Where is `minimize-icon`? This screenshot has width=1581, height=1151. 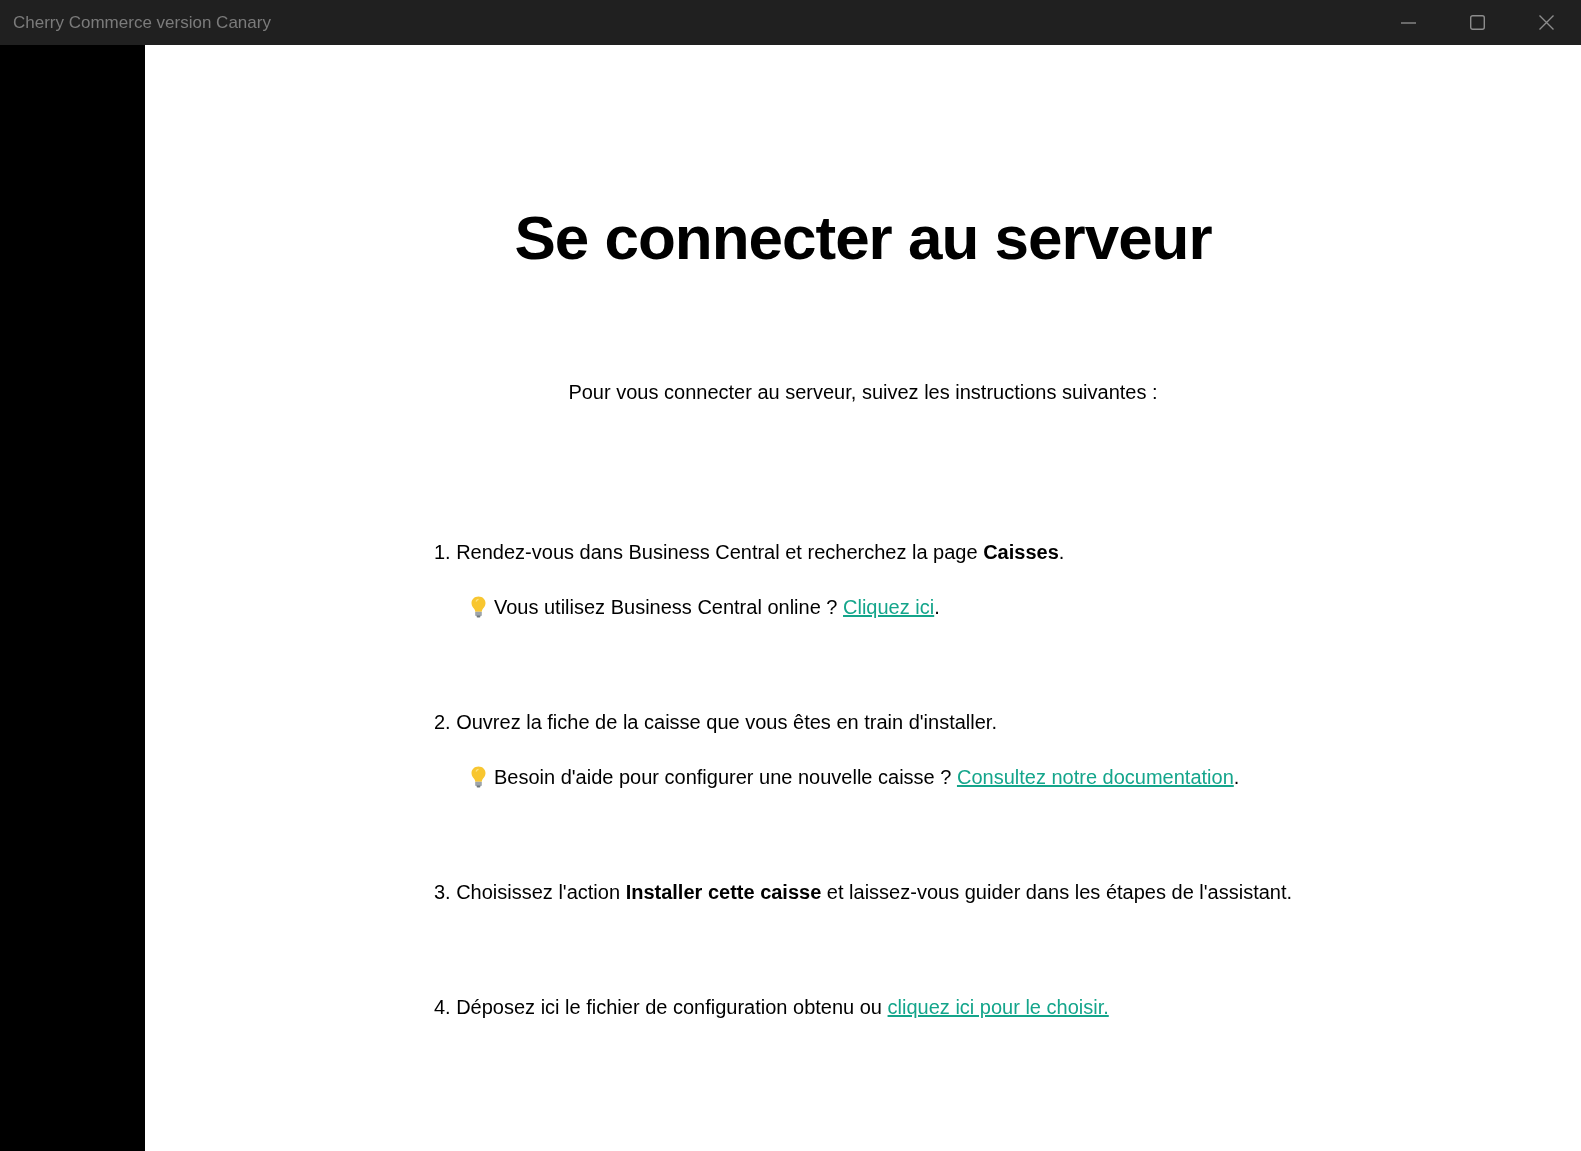 minimize-icon is located at coordinates (1408, 22).